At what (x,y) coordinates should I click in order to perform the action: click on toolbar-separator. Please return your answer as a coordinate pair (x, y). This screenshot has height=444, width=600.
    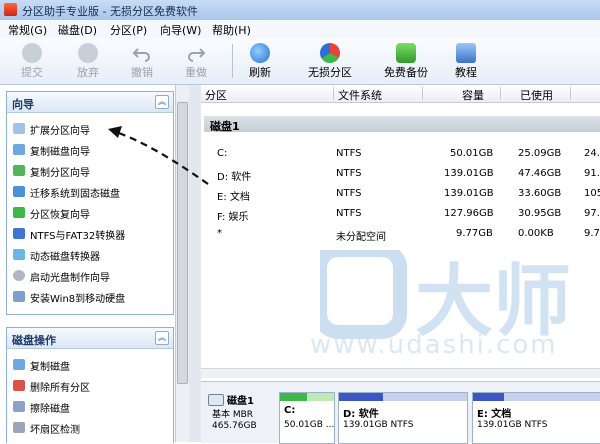
    Looking at the image, I should click on (232, 61).